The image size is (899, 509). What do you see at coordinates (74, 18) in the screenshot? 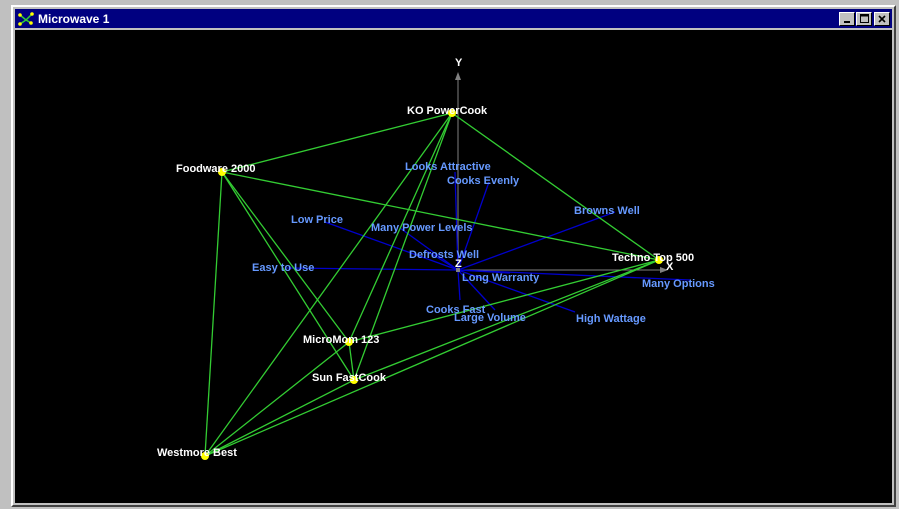
I see `window-title: Microwave 1` at bounding box center [74, 18].